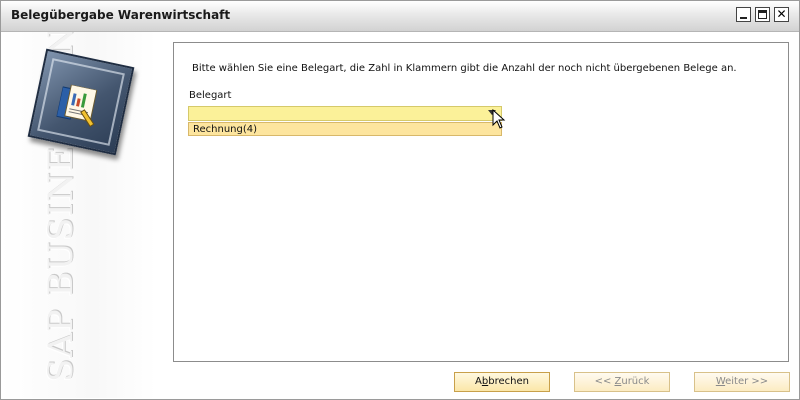 Image resolution: width=800 pixels, height=400 pixels. What do you see at coordinates (781, 14) in the screenshot?
I see `close-button: ✕` at bounding box center [781, 14].